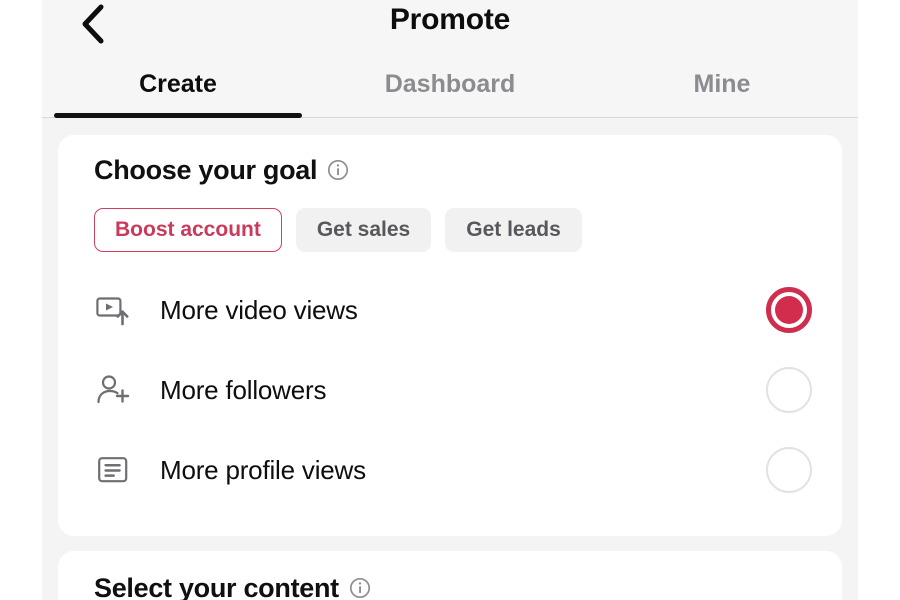 This screenshot has height=600, width=900. Describe the element at coordinates (450, 84) in the screenshot. I see `tab-dashboard-label: Dashboard` at that location.